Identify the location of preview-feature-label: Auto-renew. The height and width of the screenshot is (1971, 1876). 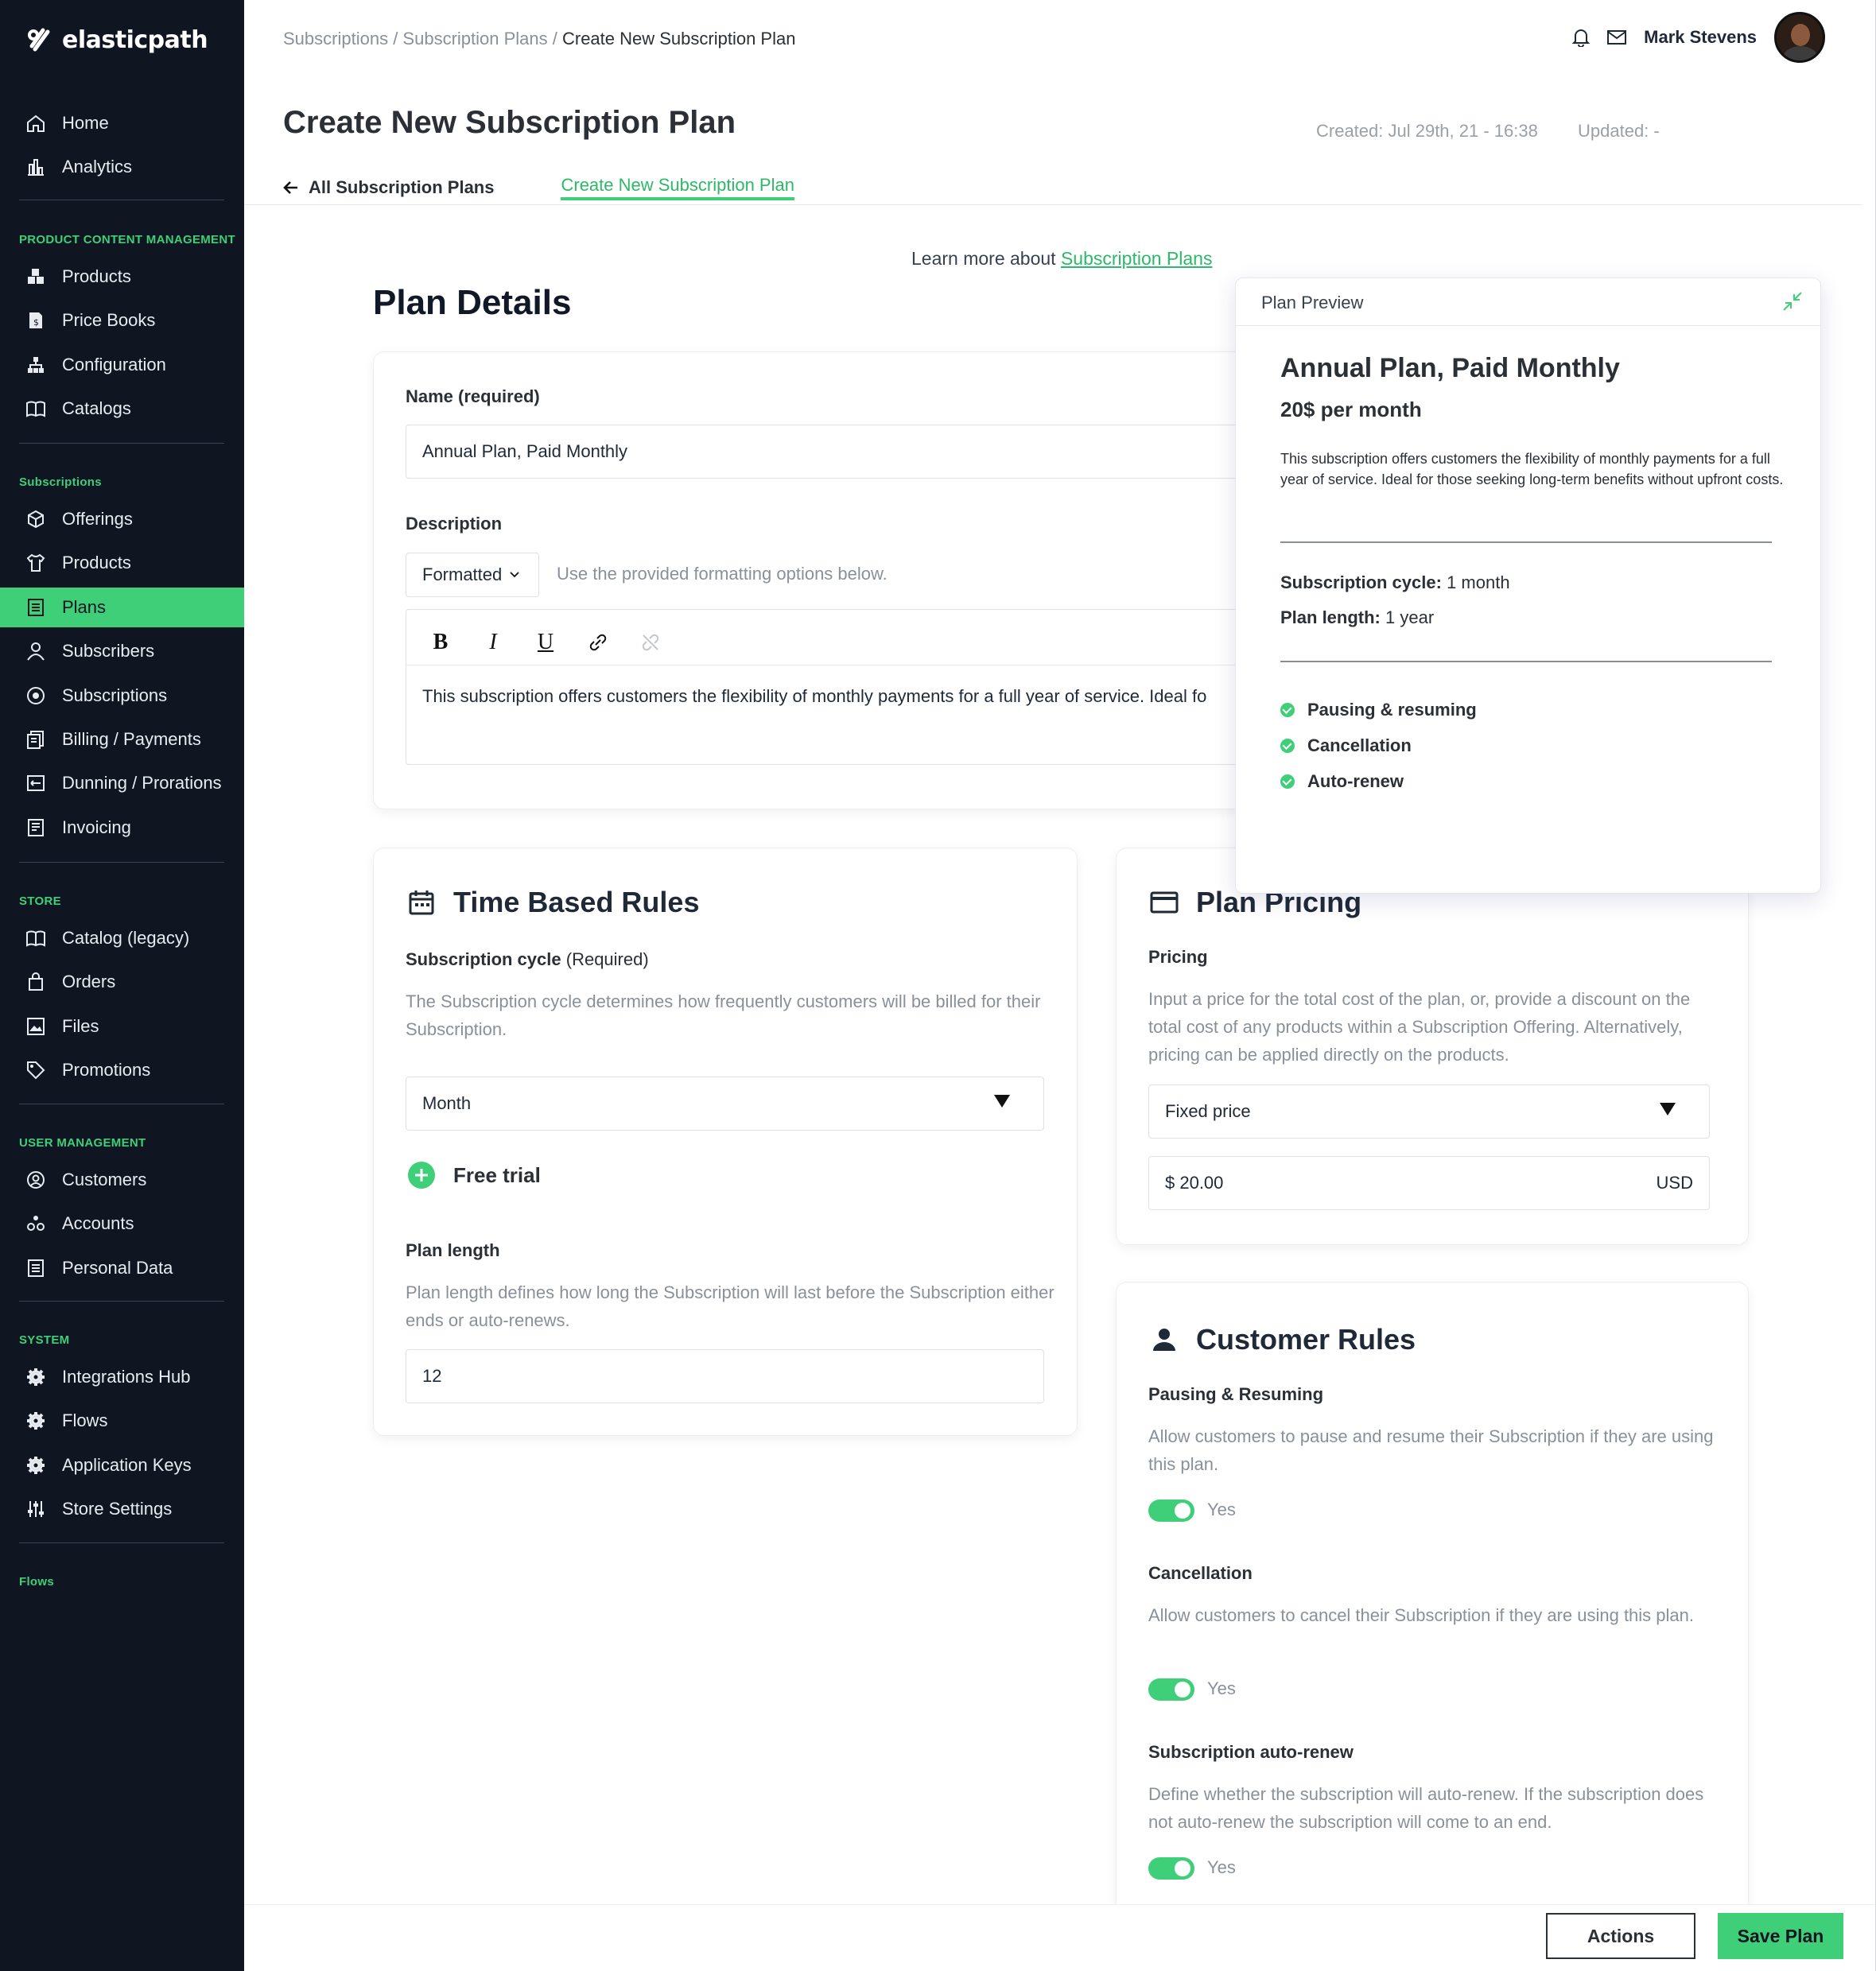
(1355, 781).